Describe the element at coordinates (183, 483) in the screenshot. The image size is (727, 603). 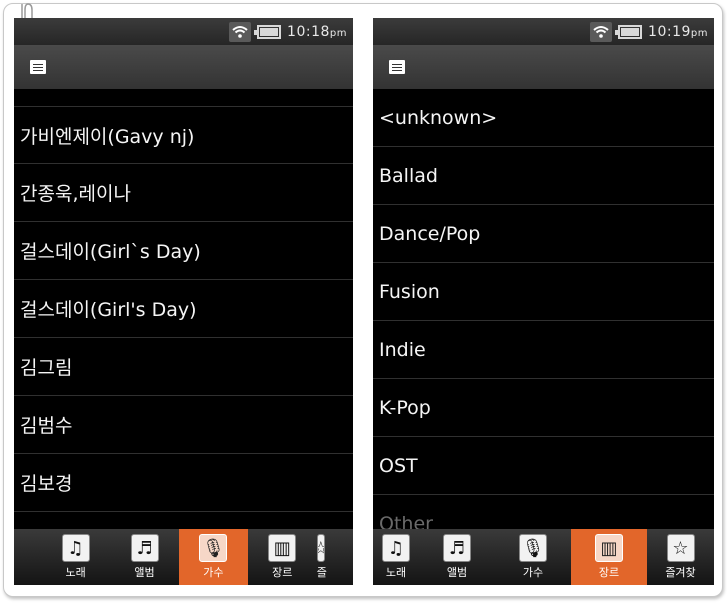
I see `list-item: 김보경` at that location.